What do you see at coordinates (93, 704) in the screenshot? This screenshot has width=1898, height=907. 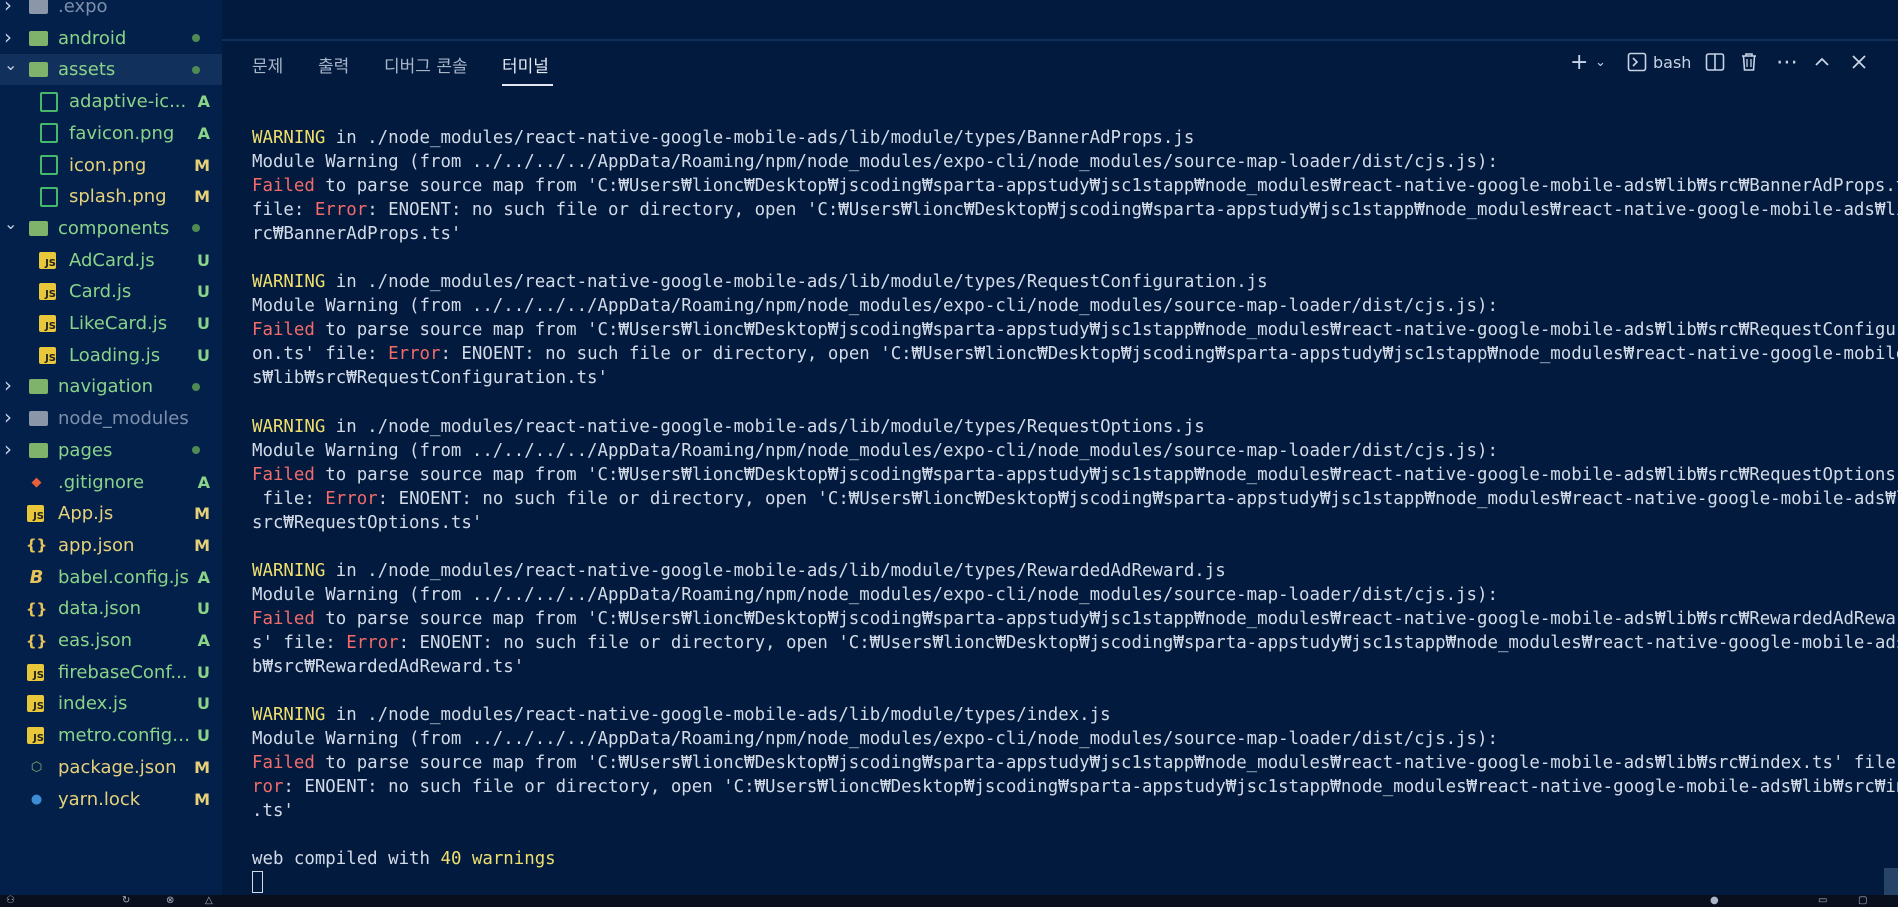 I see `explorer-item-label: index.js` at bounding box center [93, 704].